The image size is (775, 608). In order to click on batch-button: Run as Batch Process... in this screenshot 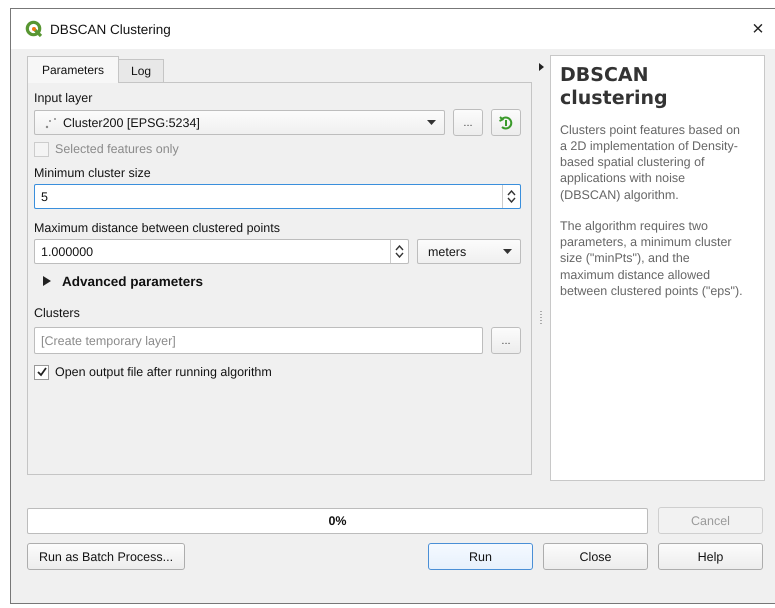, I will do `click(106, 556)`.